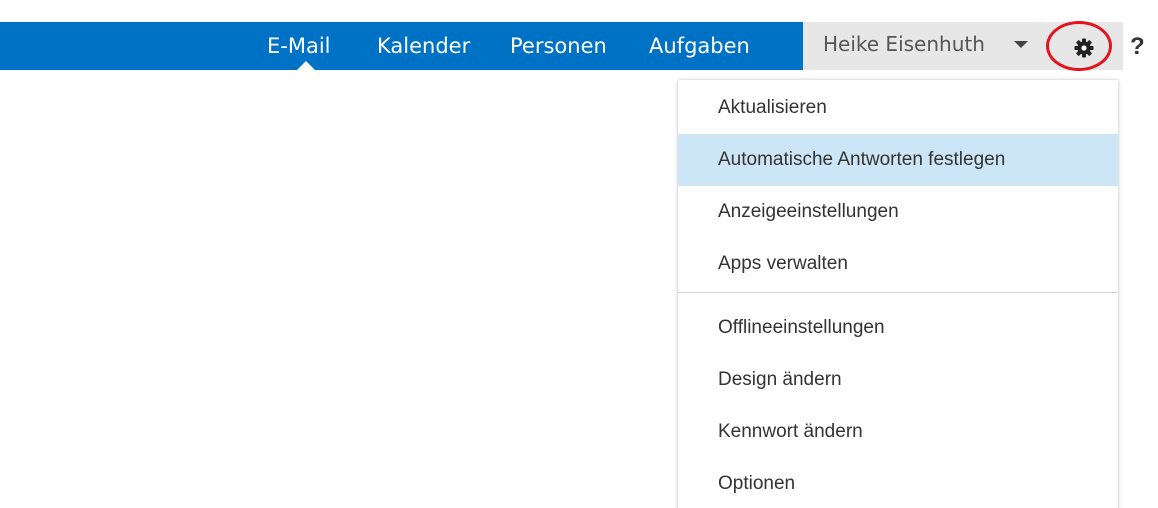  I want to click on menu-item-display-settings: Anzeigeeinstellungen, so click(898, 212).